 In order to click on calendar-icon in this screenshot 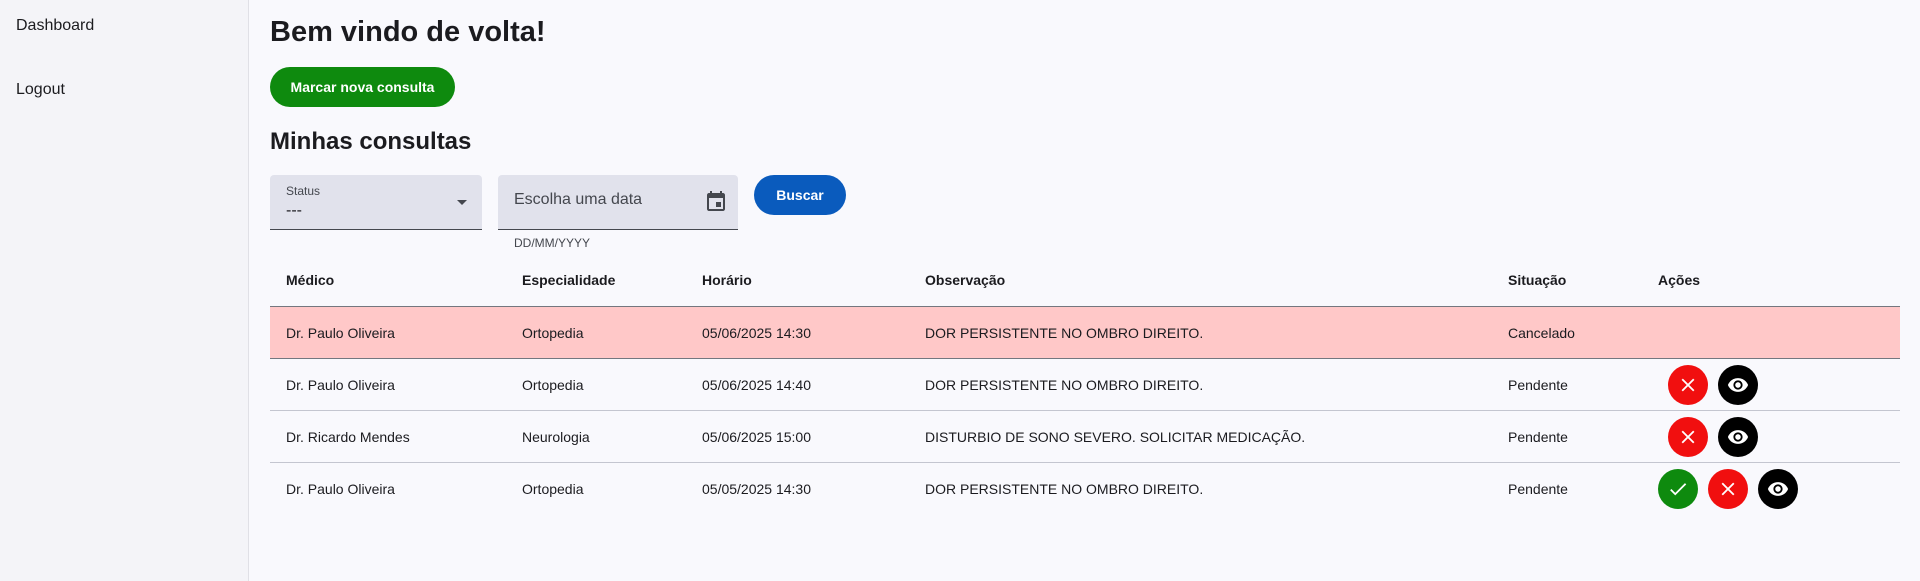, I will do `click(716, 202)`.